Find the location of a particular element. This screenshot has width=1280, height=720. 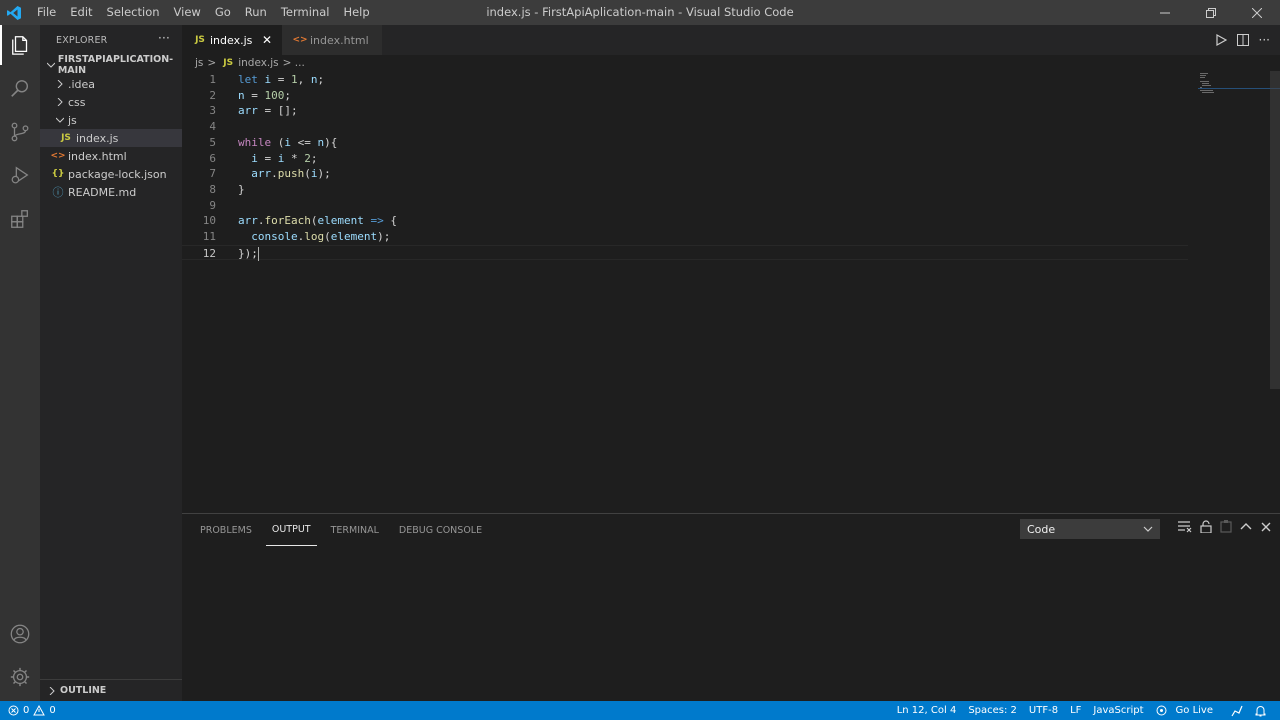

code-line: 8} is located at coordinates (685, 190).